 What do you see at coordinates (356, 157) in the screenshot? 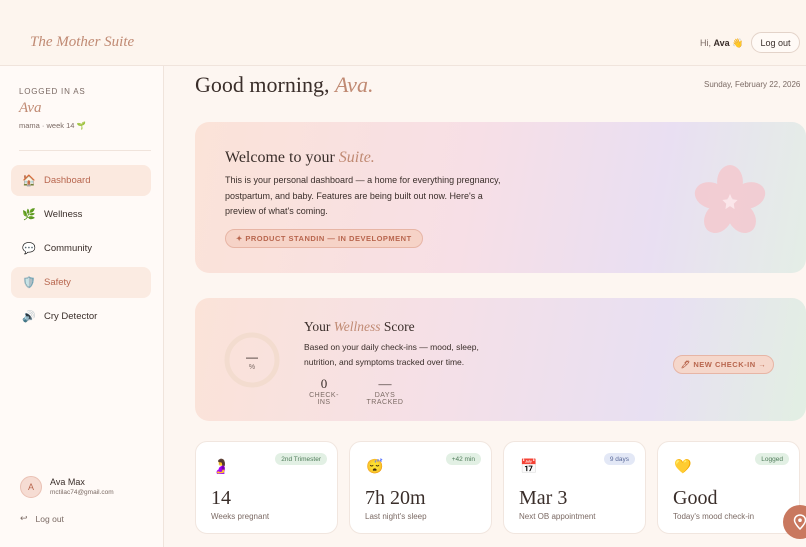
I see `welcome-title-accent: Suite.` at bounding box center [356, 157].